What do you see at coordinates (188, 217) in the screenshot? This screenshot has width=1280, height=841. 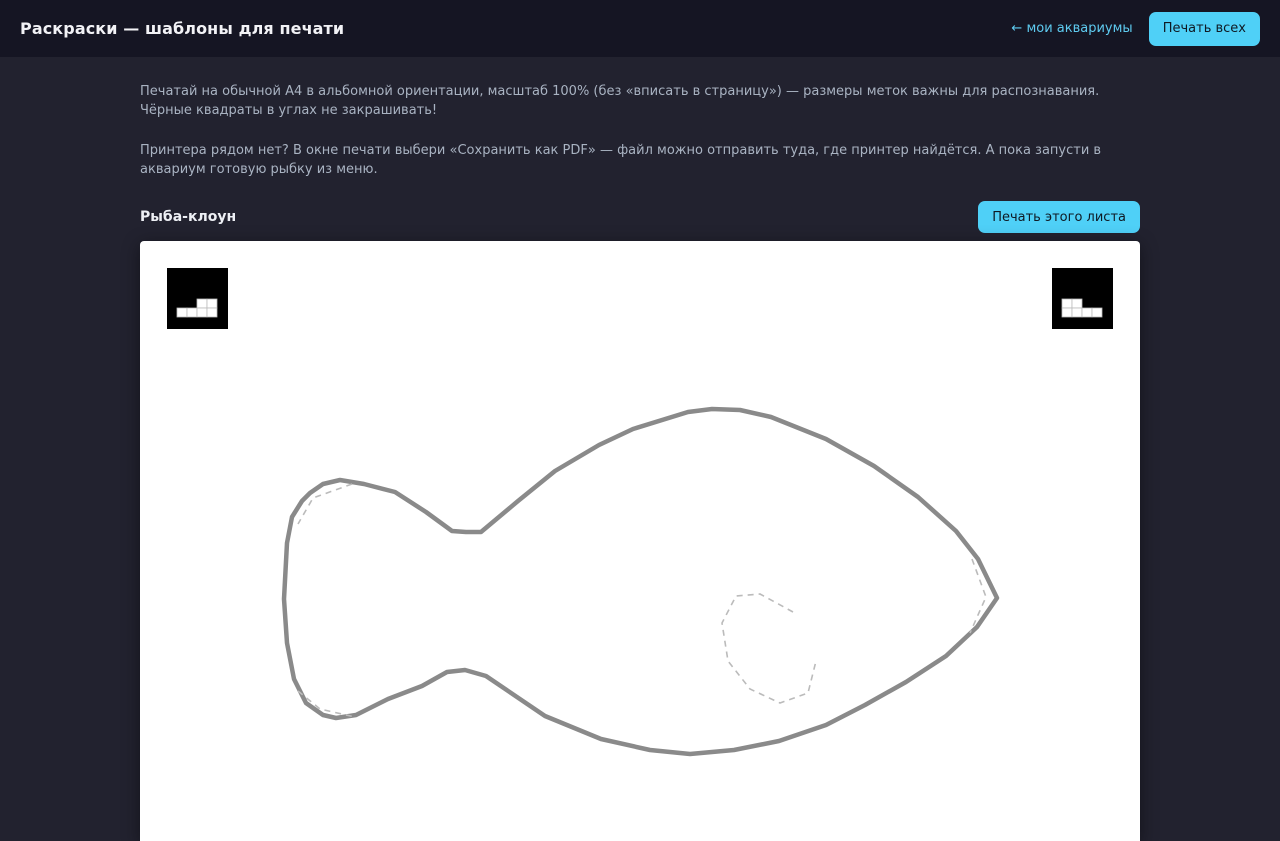 I see `sheet-title: Рыба-клоун` at bounding box center [188, 217].